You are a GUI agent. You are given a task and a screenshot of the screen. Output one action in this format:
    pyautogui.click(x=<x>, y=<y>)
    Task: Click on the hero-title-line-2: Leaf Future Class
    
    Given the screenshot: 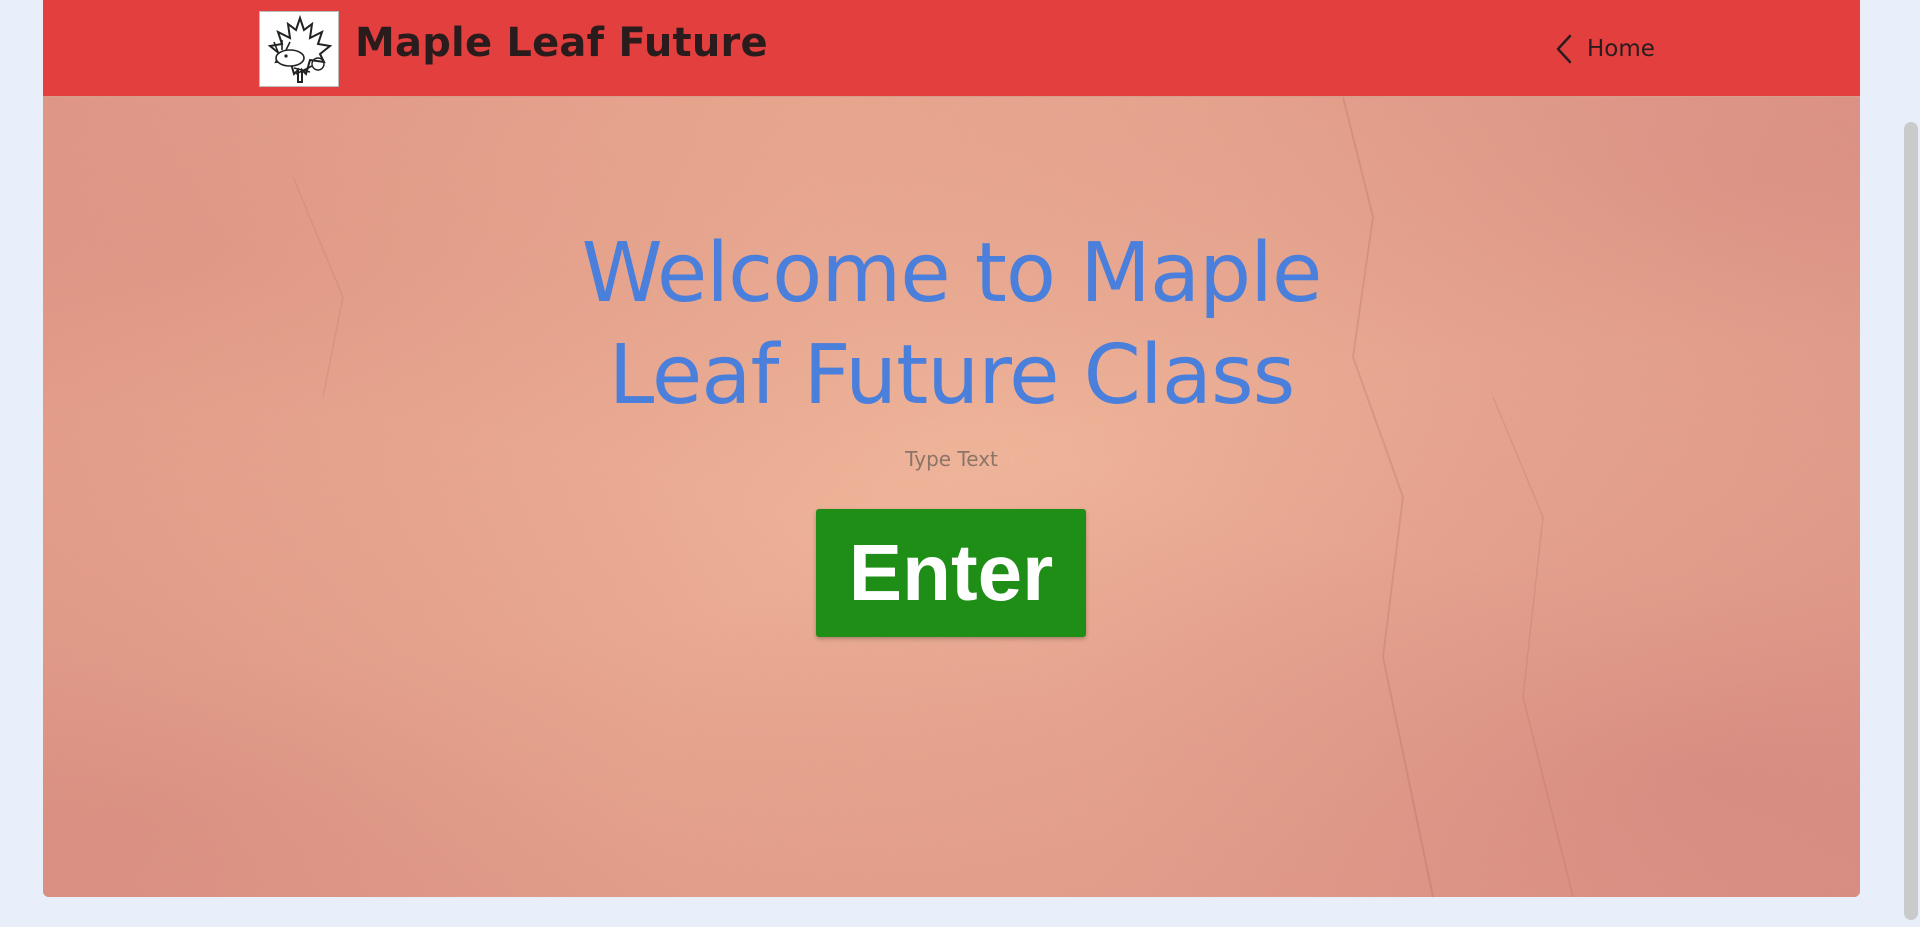 What is the action you would take?
    pyautogui.click(x=952, y=375)
    